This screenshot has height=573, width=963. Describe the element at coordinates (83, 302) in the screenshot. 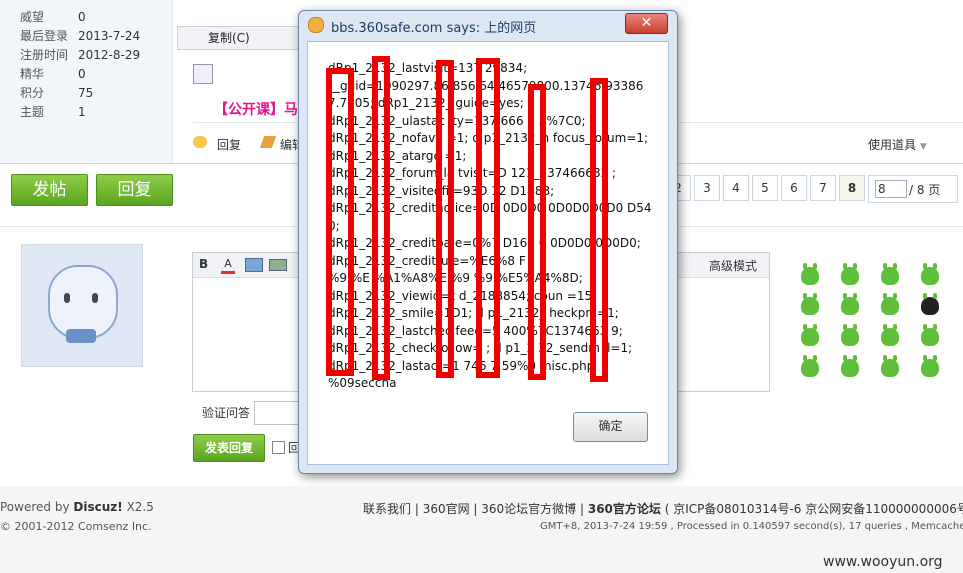

I see `avatar-head` at that location.